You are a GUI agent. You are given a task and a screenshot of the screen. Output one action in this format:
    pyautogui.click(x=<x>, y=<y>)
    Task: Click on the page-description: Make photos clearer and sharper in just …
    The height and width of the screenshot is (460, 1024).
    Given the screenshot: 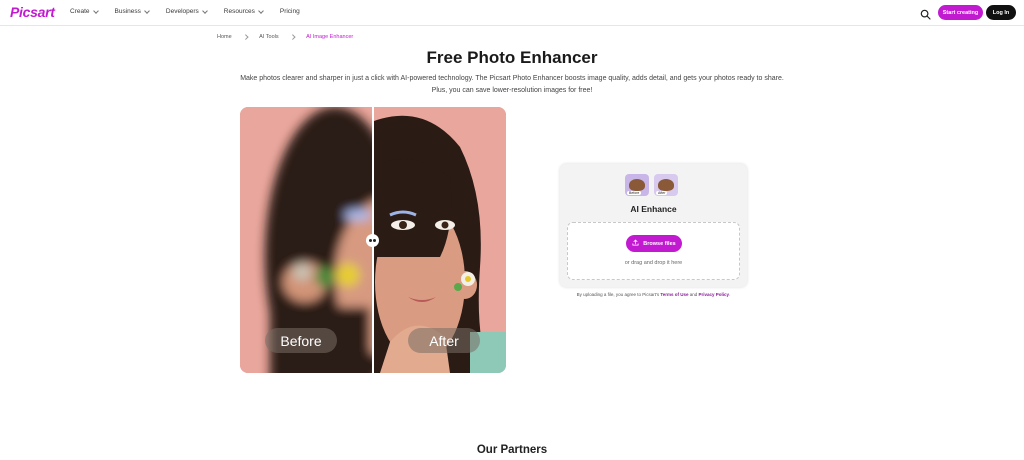 What is the action you would take?
    pyautogui.click(x=512, y=84)
    